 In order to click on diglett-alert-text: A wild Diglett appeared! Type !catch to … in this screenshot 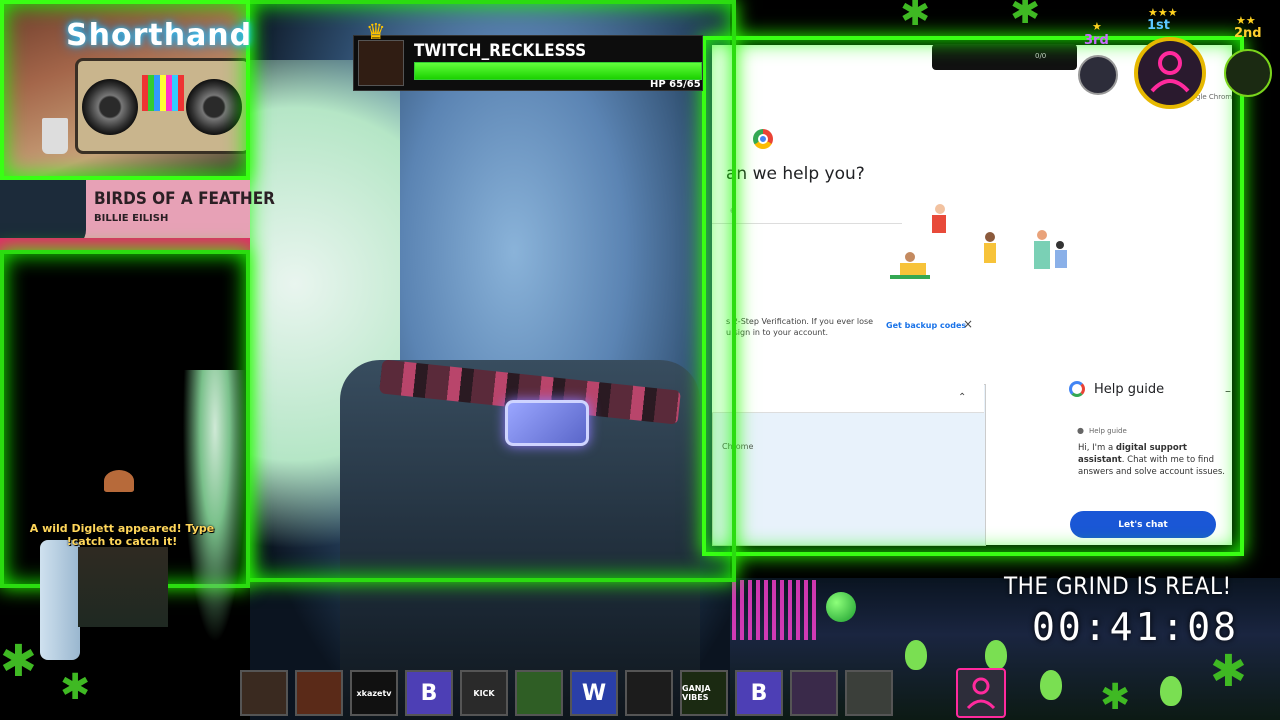, I will do `click(122, 535)`.